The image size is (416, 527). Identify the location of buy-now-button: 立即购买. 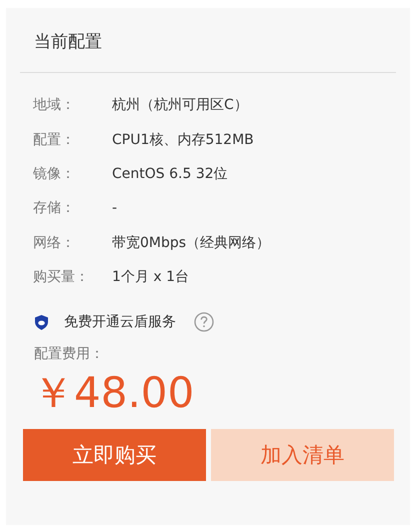
(114, 455).